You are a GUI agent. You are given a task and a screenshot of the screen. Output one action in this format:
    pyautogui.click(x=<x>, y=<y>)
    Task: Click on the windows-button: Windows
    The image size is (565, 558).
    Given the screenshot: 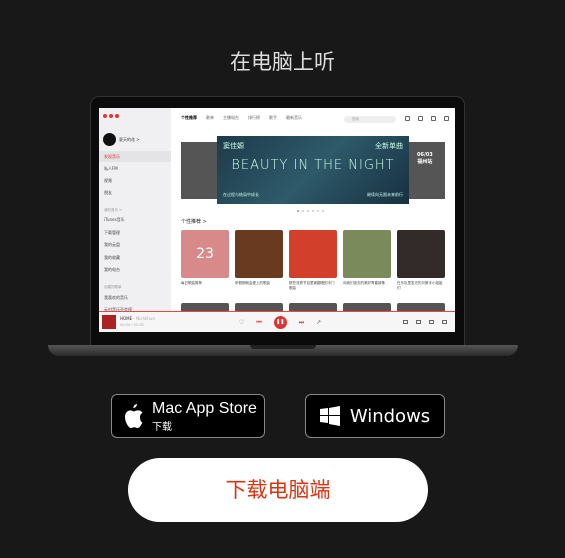 What is the action you would take?
    pyautogui.click(x=375, y=416)
    